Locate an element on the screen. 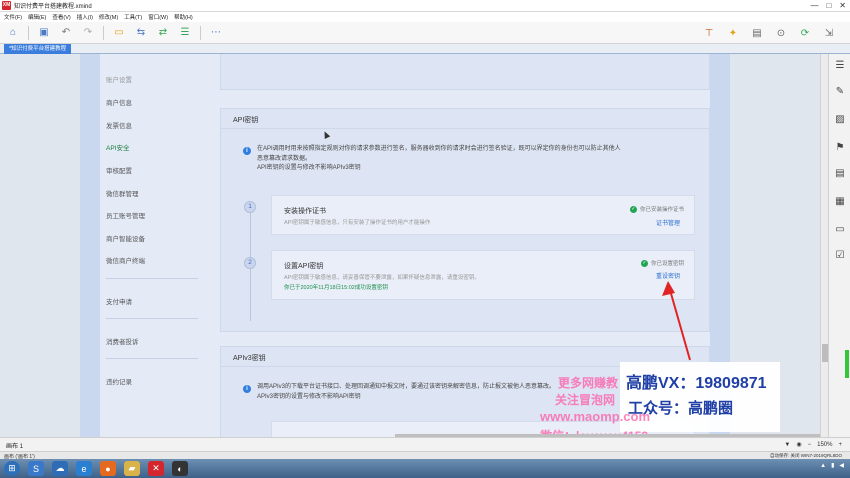 The height and width of the screenshot is (478, 850). notes-icon: ▤ is located at coordinates (840, 174).